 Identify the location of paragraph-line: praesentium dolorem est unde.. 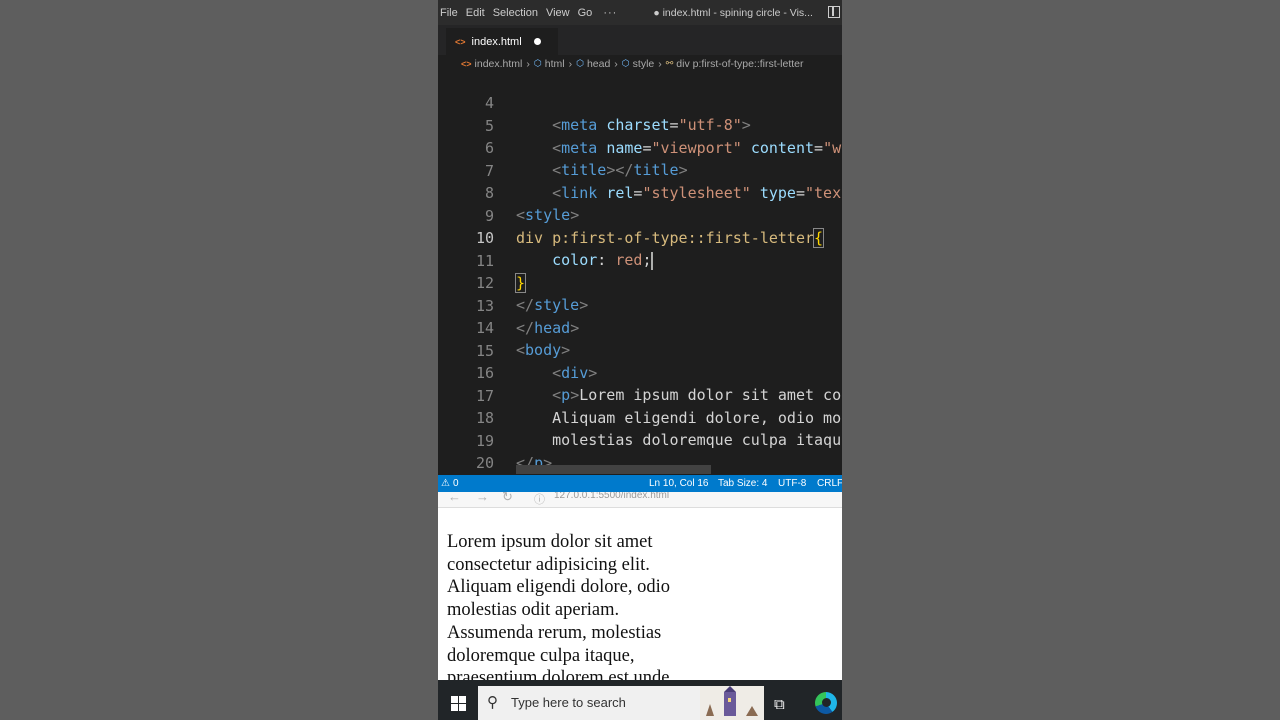
(561, 674).